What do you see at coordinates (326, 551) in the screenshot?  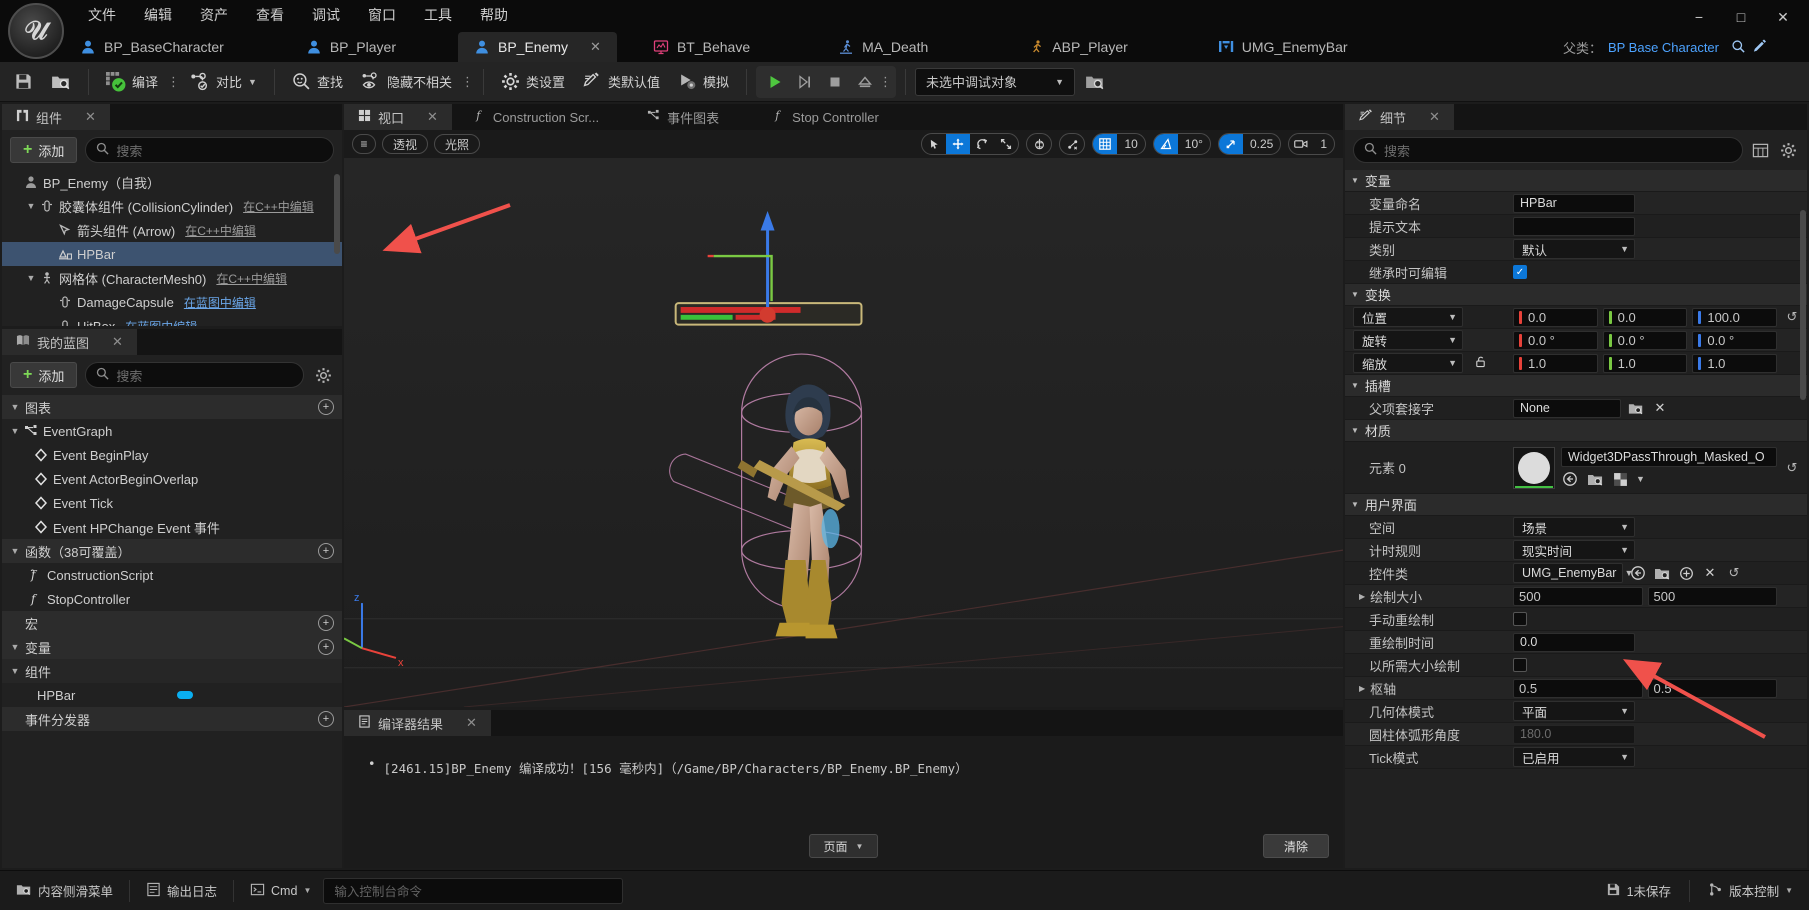 I see `add-function-button: +` at bounding box center [326, 551].